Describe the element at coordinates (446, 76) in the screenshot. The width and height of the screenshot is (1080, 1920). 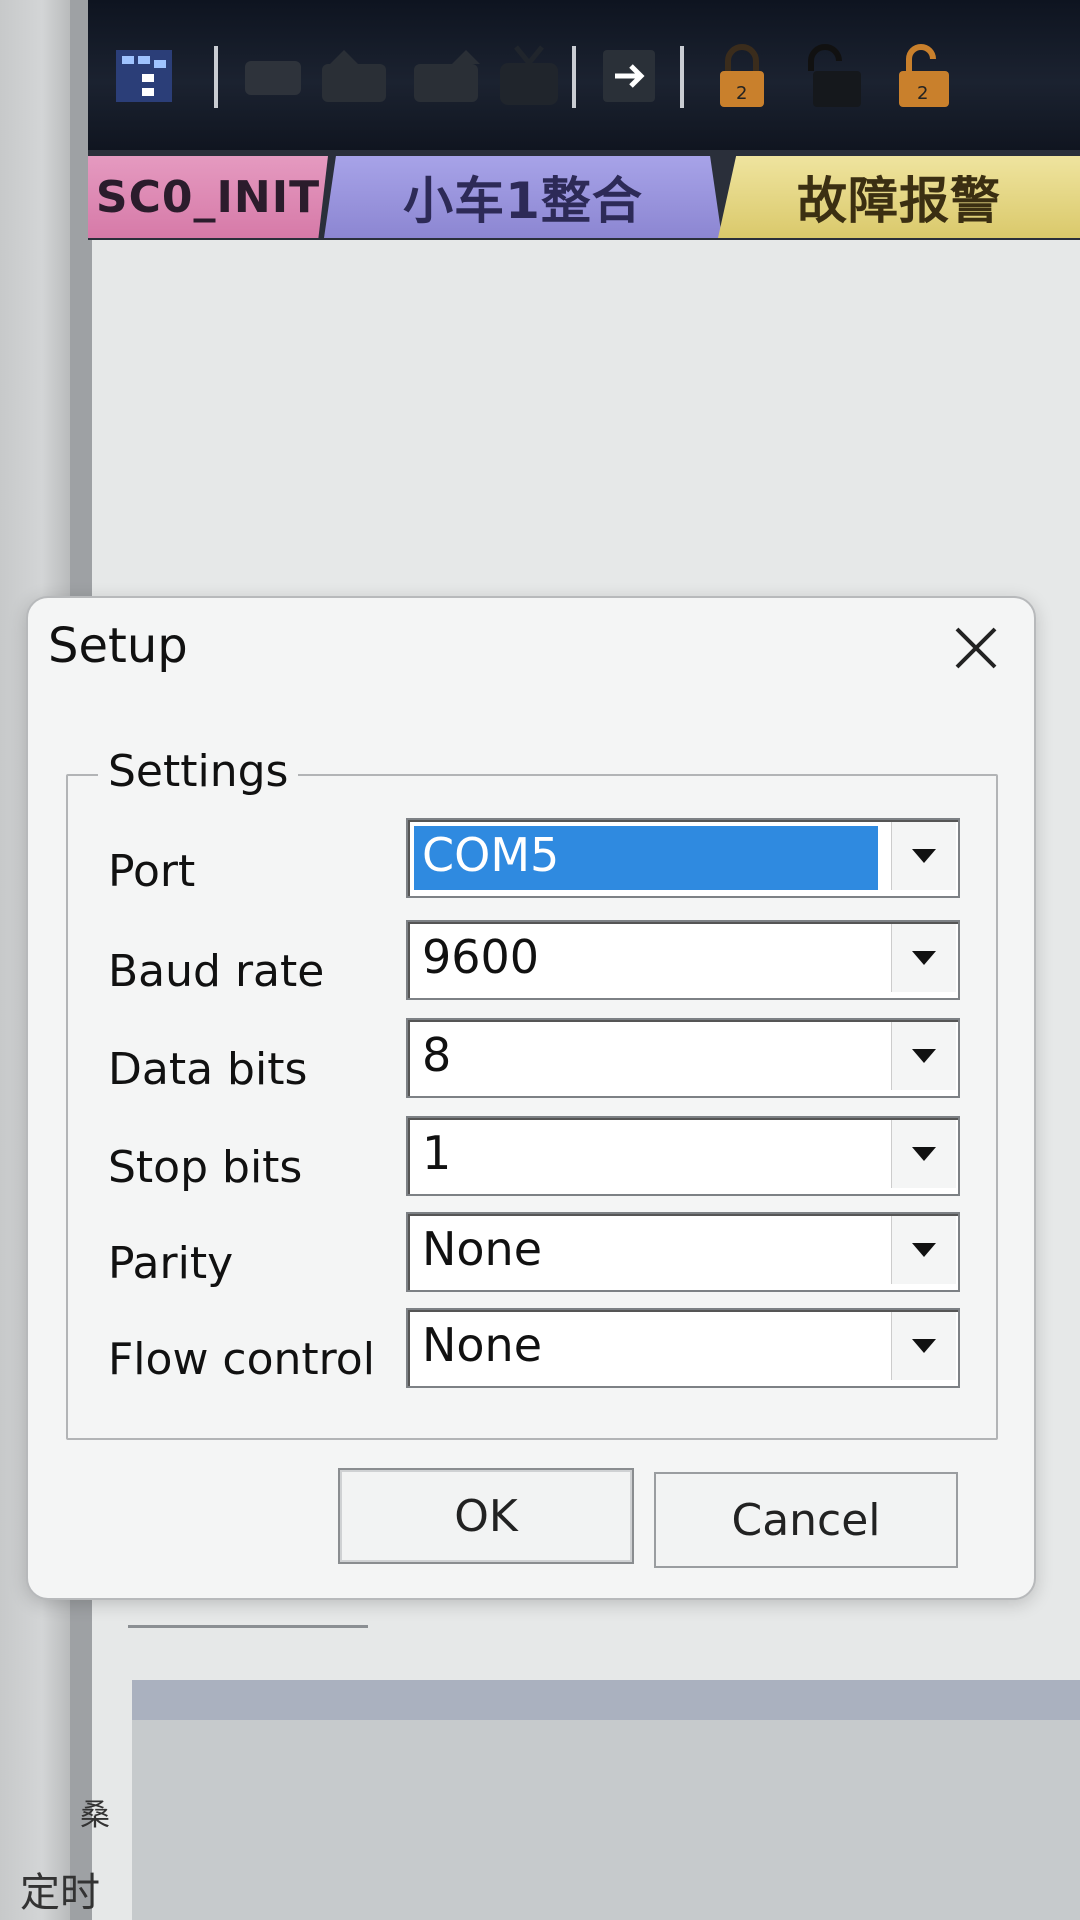
I see `upload-icon` at that location.